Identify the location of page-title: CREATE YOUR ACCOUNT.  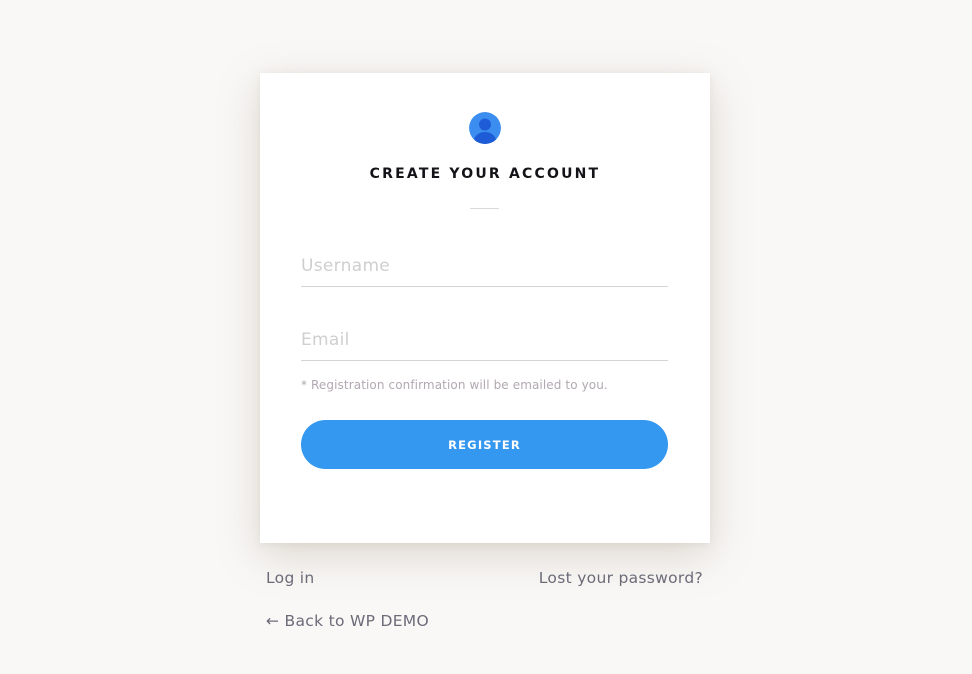
(485, 174).